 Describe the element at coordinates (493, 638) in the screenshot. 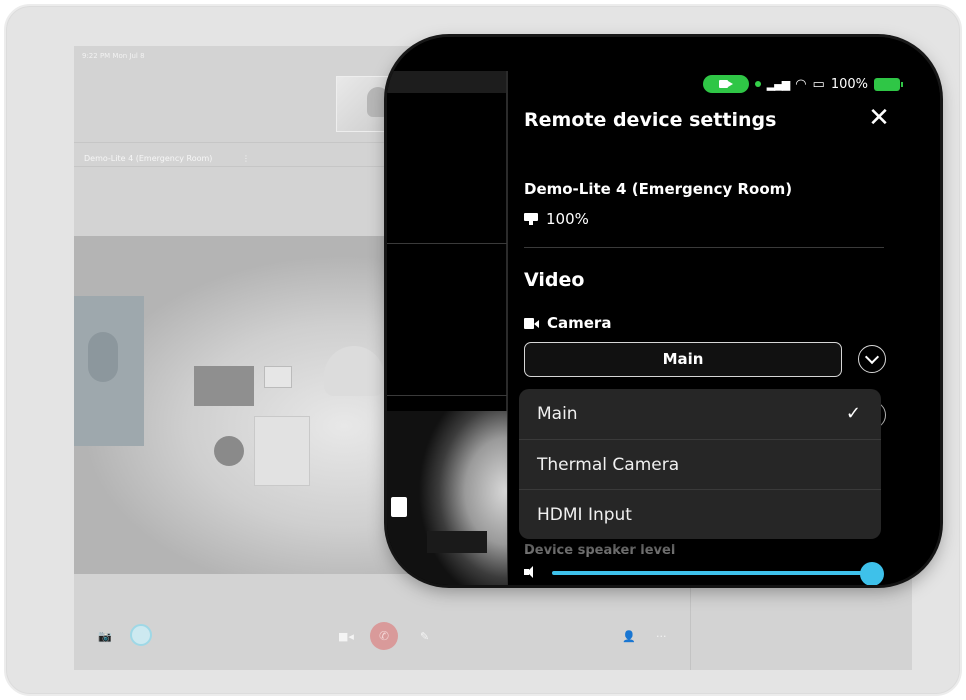

I see `call-controls-bar: 📷 ■◂ ✆ ✎ 👤 ···` at that location.